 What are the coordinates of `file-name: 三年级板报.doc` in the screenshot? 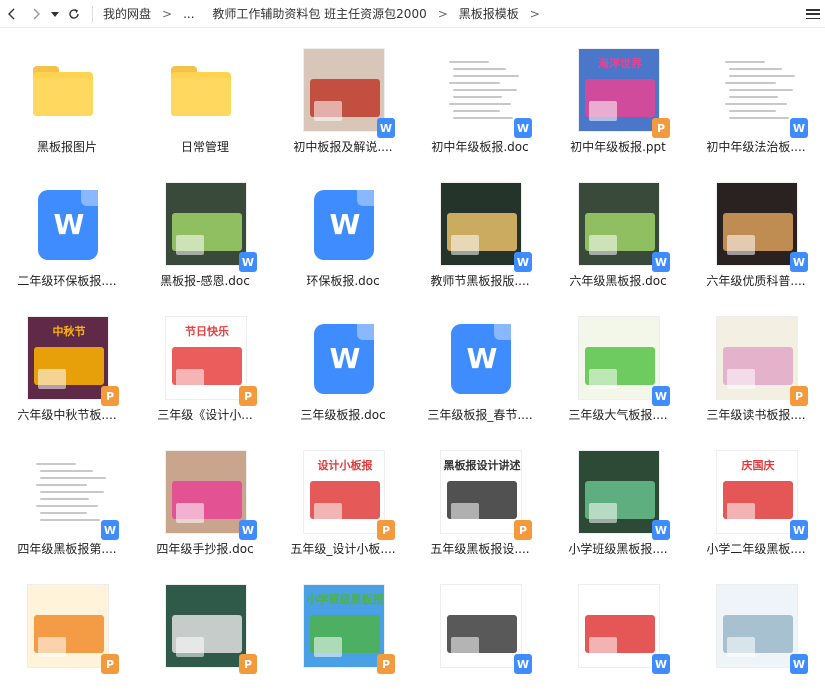 It's located at (343, 415).